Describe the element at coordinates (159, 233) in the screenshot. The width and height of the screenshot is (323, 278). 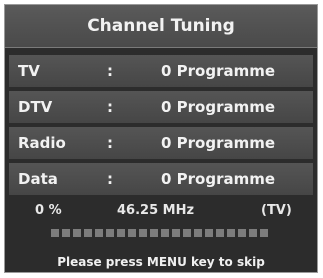
I see `tuning-progress-bar` at that location.